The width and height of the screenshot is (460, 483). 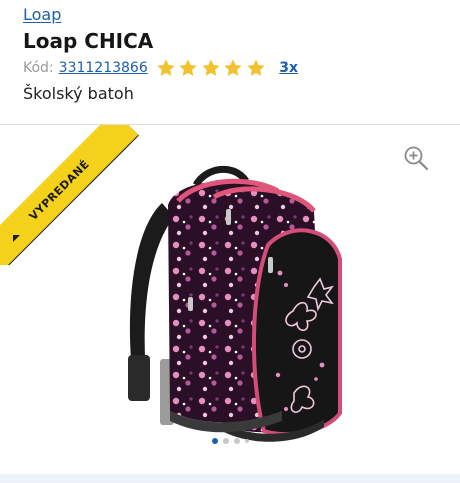 What do you see at coordinates (16, 238) in the screenshot?
I see `ribbon-tail` at bounding box center [16, 238].